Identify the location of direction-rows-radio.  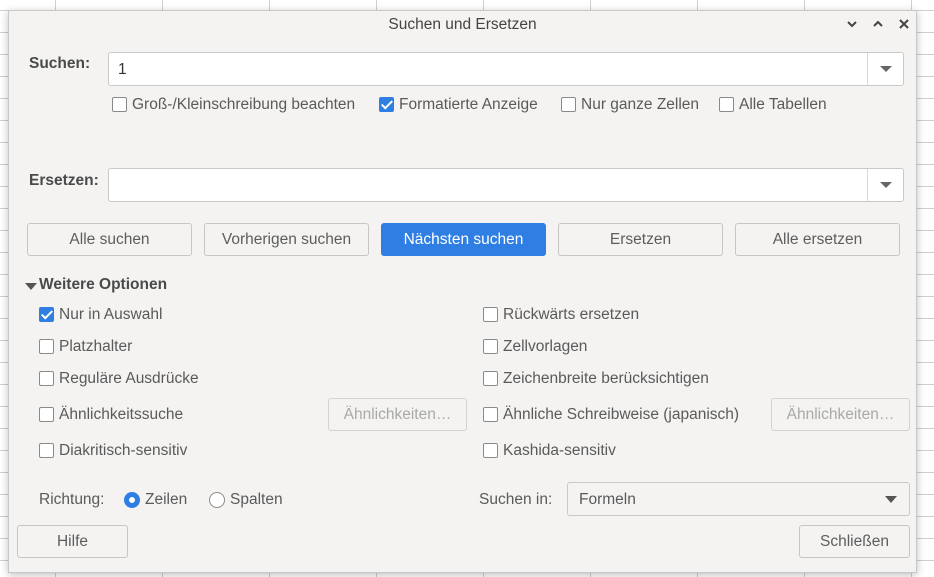
(132, 500).